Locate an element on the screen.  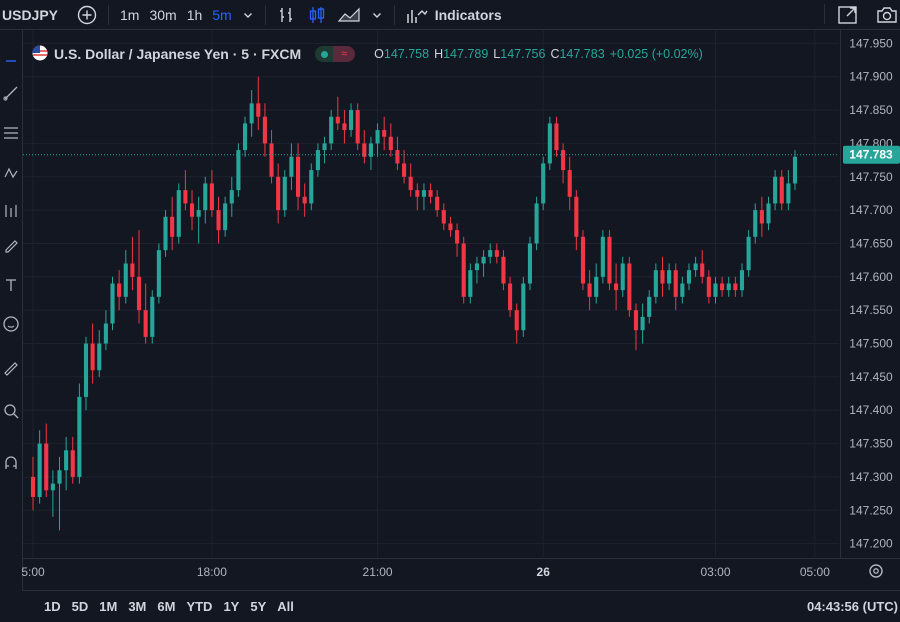
range-6m-button: 6M is located at coordinates (166, 606).